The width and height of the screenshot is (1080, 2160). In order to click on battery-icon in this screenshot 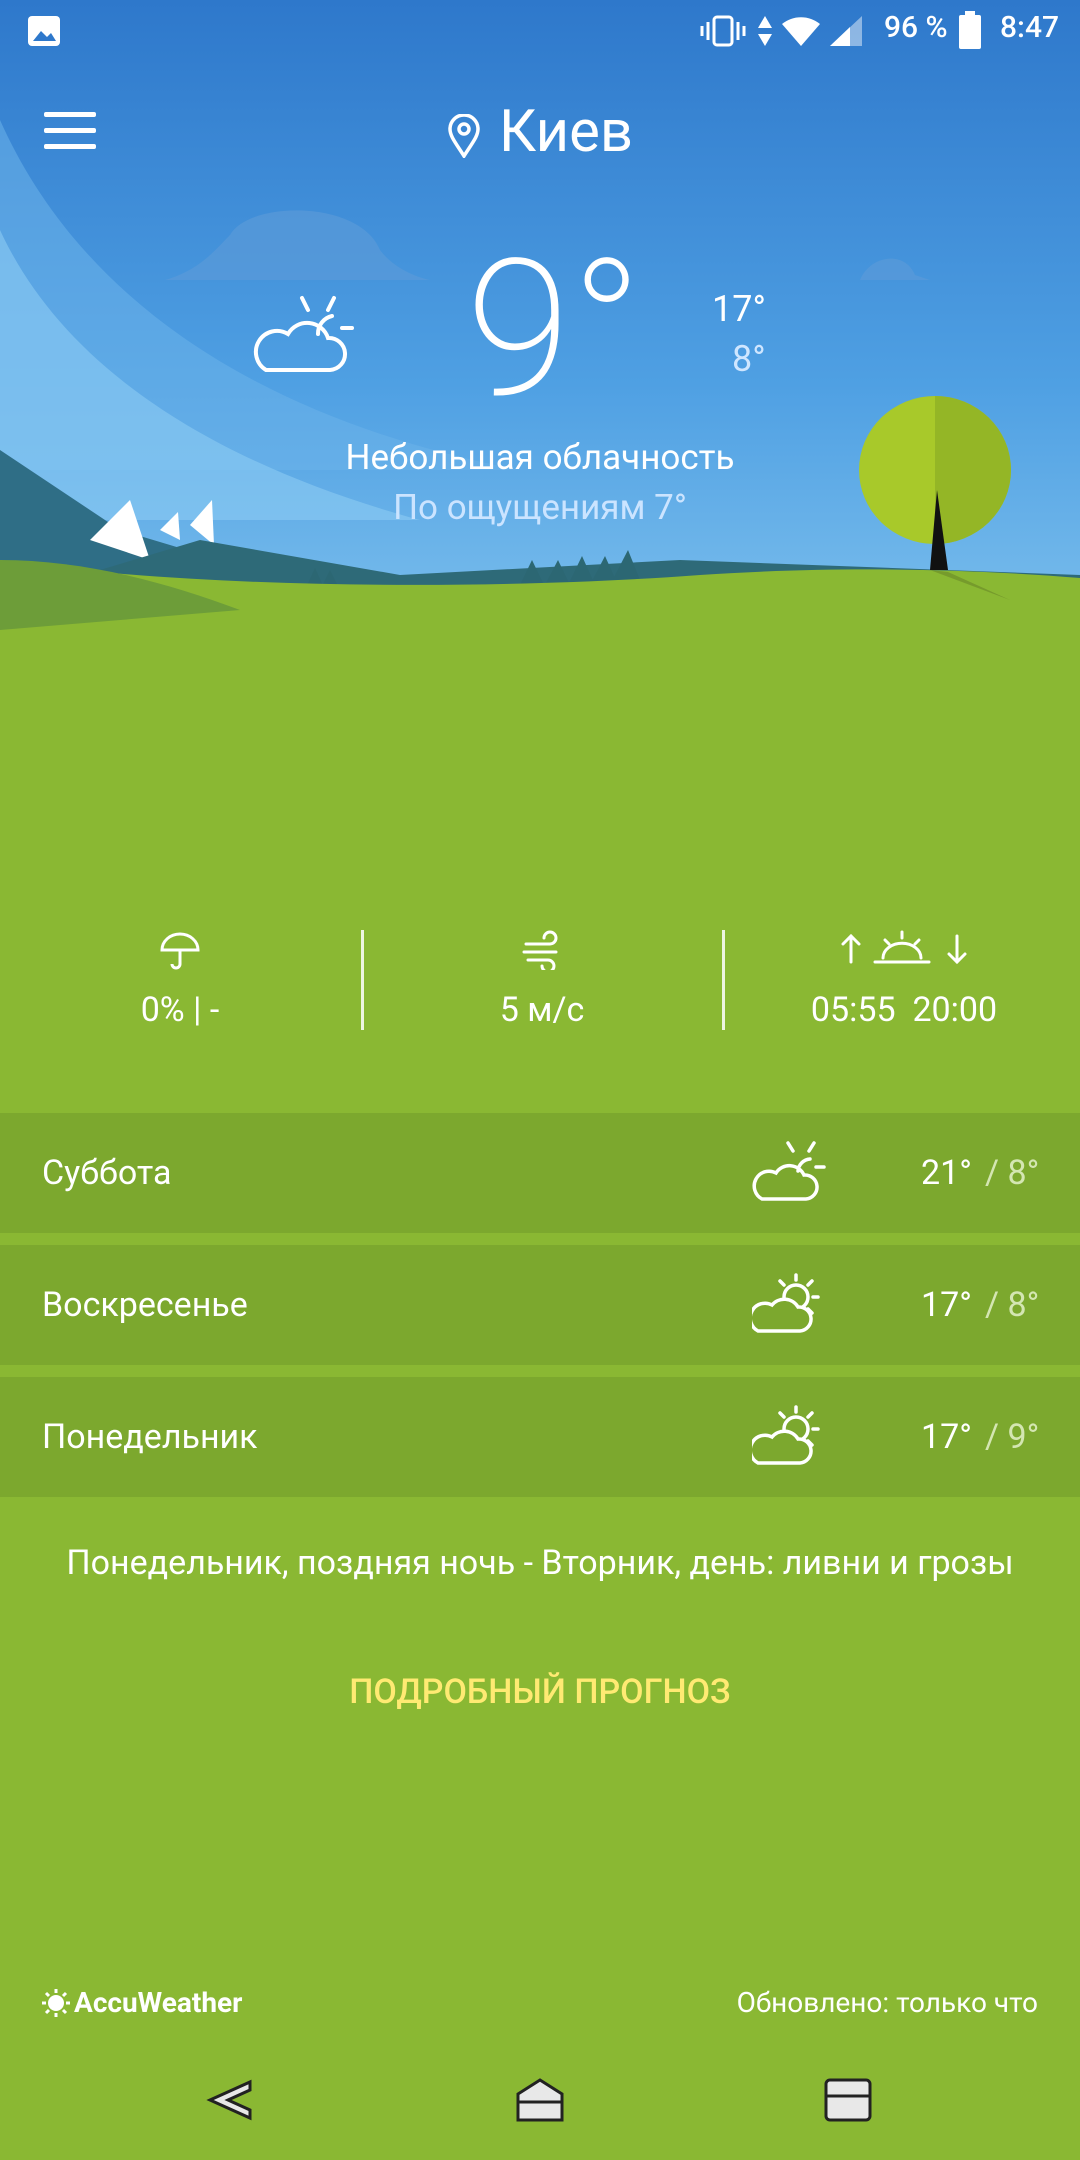, I will do `click(970, 30)`.